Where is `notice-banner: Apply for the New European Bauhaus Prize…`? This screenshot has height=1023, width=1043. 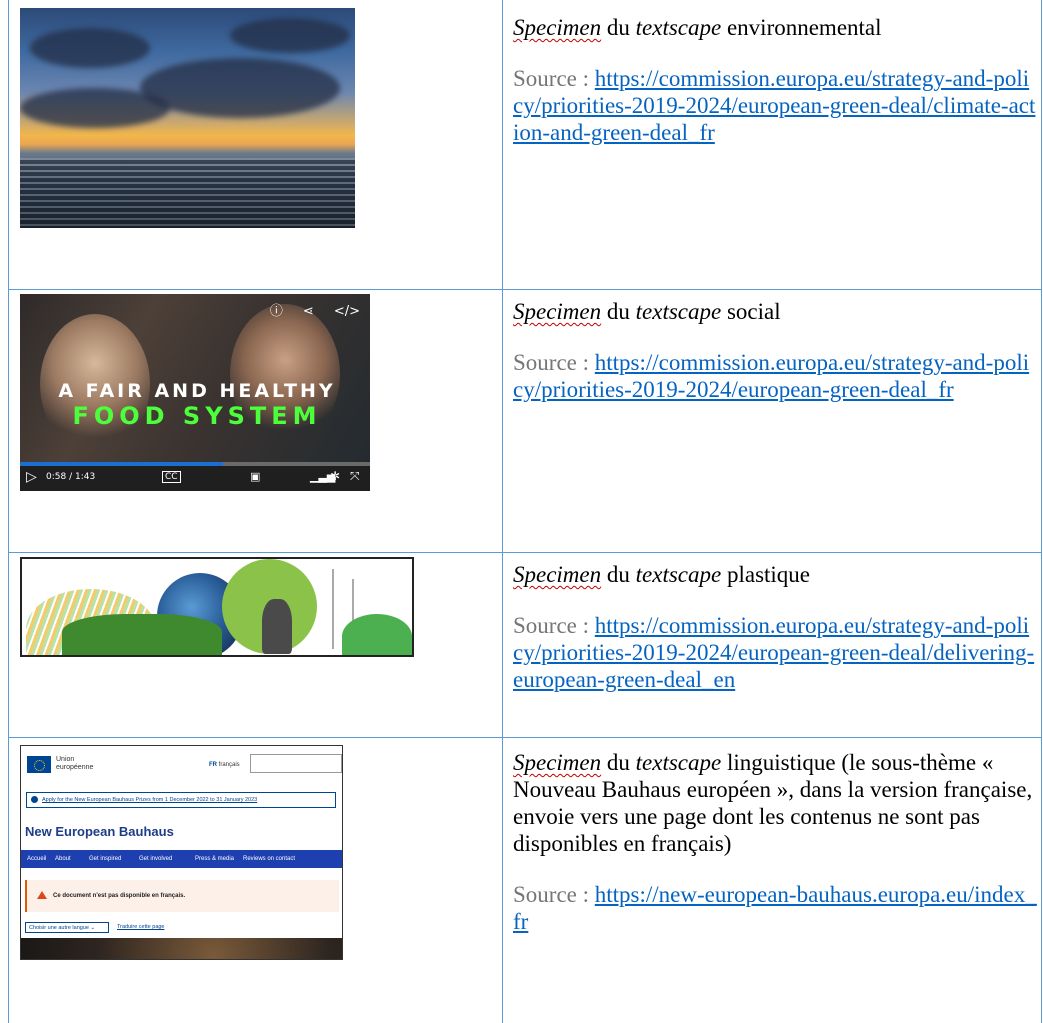 notice-banner: Apply for the New European Bauhaus Prize… is located at coordinates (181, 800).